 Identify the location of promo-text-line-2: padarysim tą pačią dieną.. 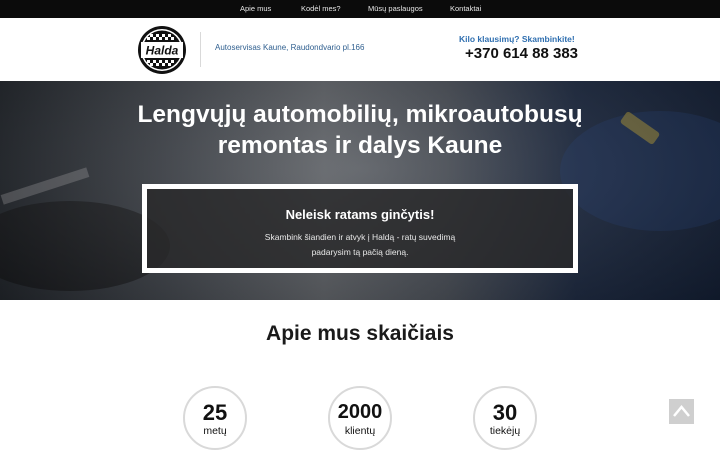
(360, 252).